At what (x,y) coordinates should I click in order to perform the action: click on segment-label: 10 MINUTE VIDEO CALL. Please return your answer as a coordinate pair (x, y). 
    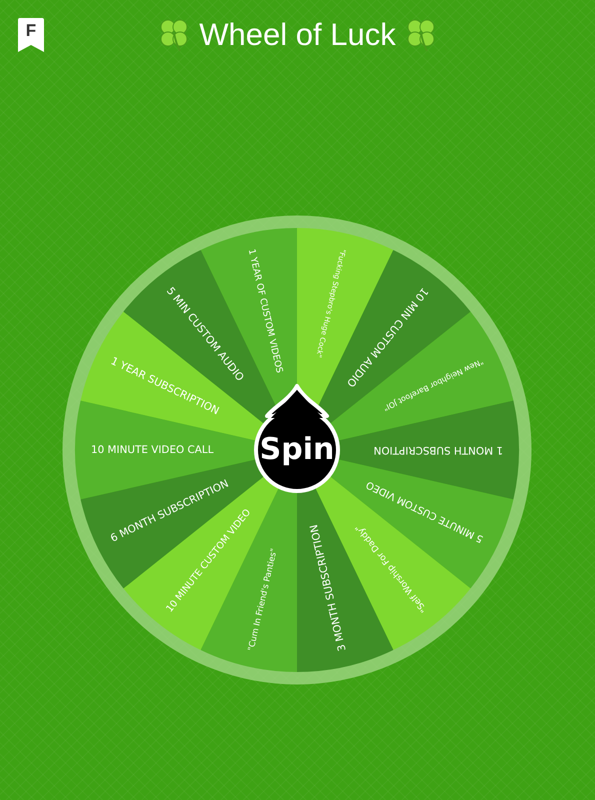
    Looking at the image, I should click on (152, 450).